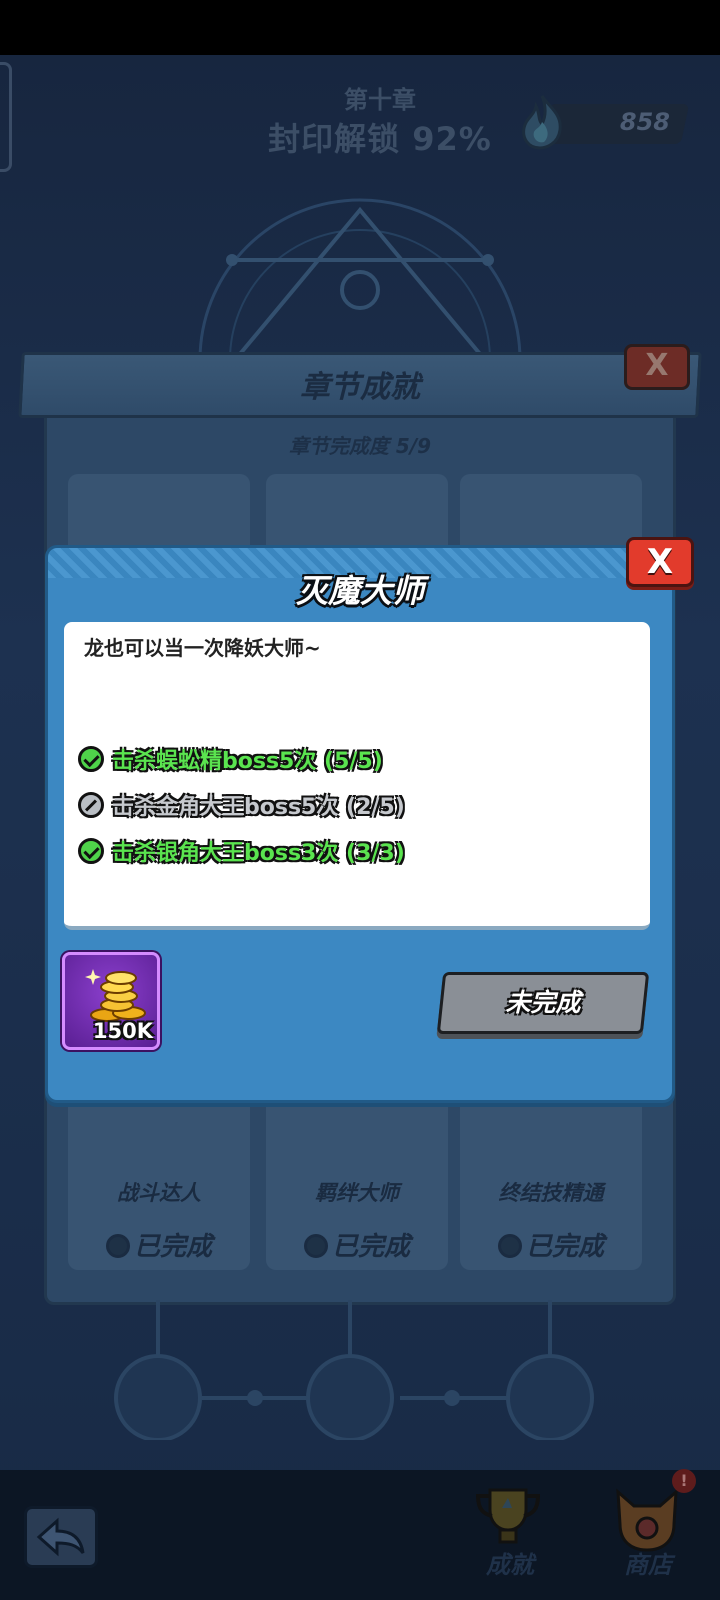 This screenshot has height=1600, width=720. I want to click on seal-progress: 封印解锁 92%, so click(380, 139).